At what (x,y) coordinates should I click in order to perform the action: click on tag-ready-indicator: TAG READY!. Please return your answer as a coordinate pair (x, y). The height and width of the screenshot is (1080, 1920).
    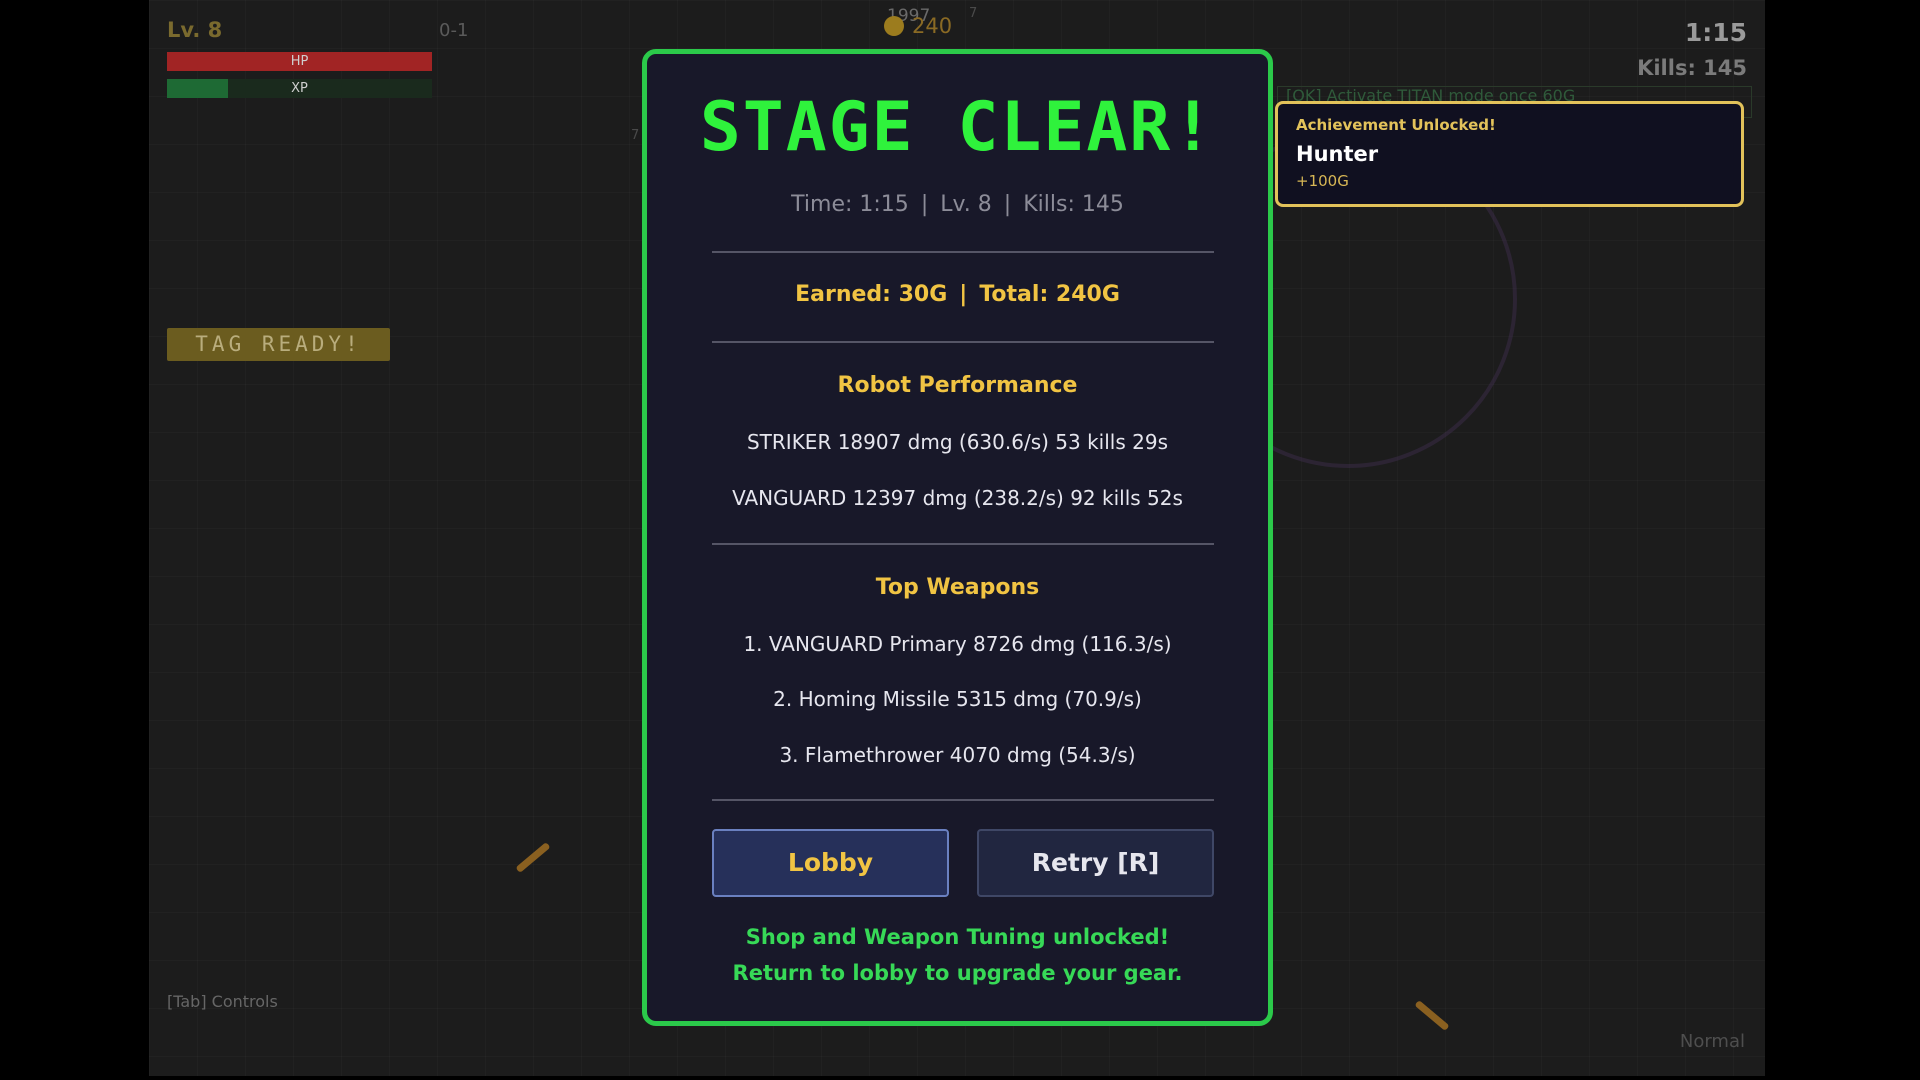
    Looking at the image, I should click on (278, 344).